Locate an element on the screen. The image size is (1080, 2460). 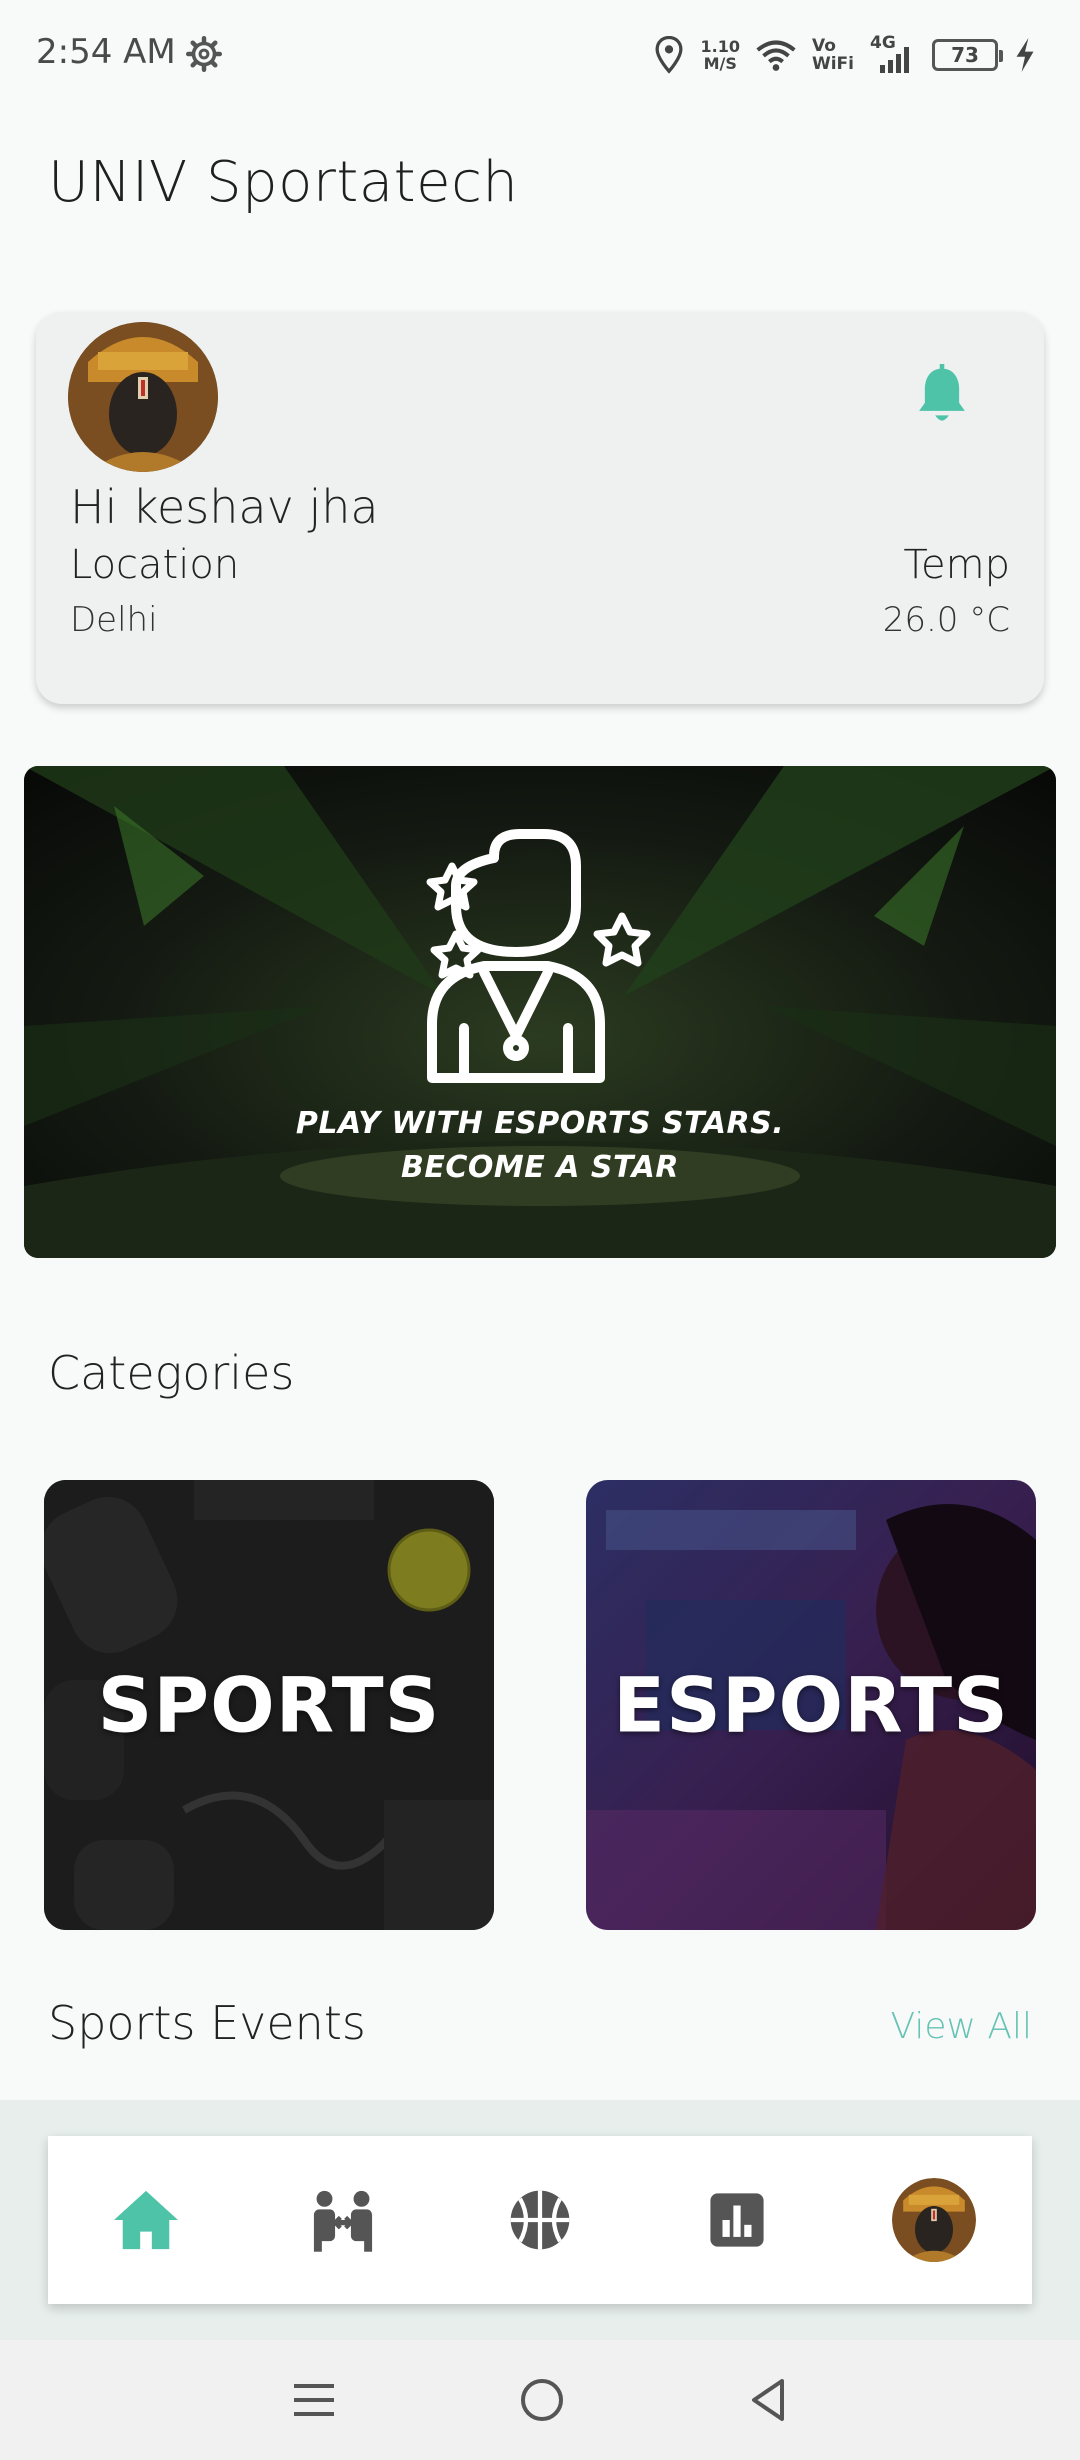
speed-unit: M/S is located at coordinates (720, 63).